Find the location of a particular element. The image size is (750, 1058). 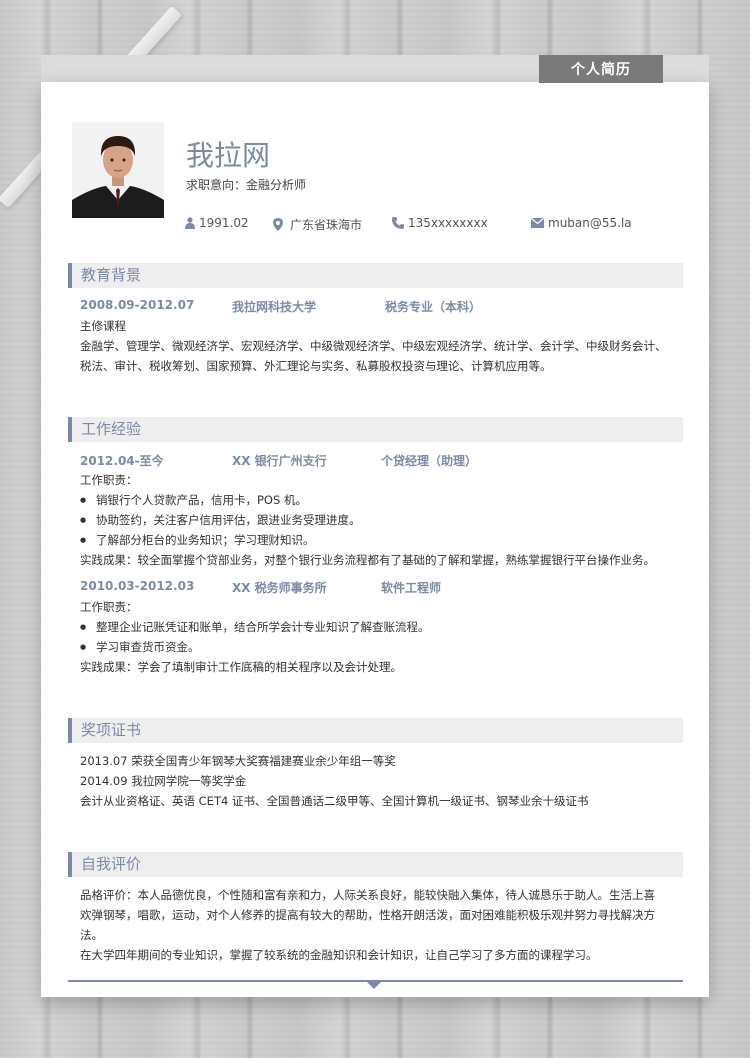

job-2-role: 软件工程师 is located at coordinates (411, 588).